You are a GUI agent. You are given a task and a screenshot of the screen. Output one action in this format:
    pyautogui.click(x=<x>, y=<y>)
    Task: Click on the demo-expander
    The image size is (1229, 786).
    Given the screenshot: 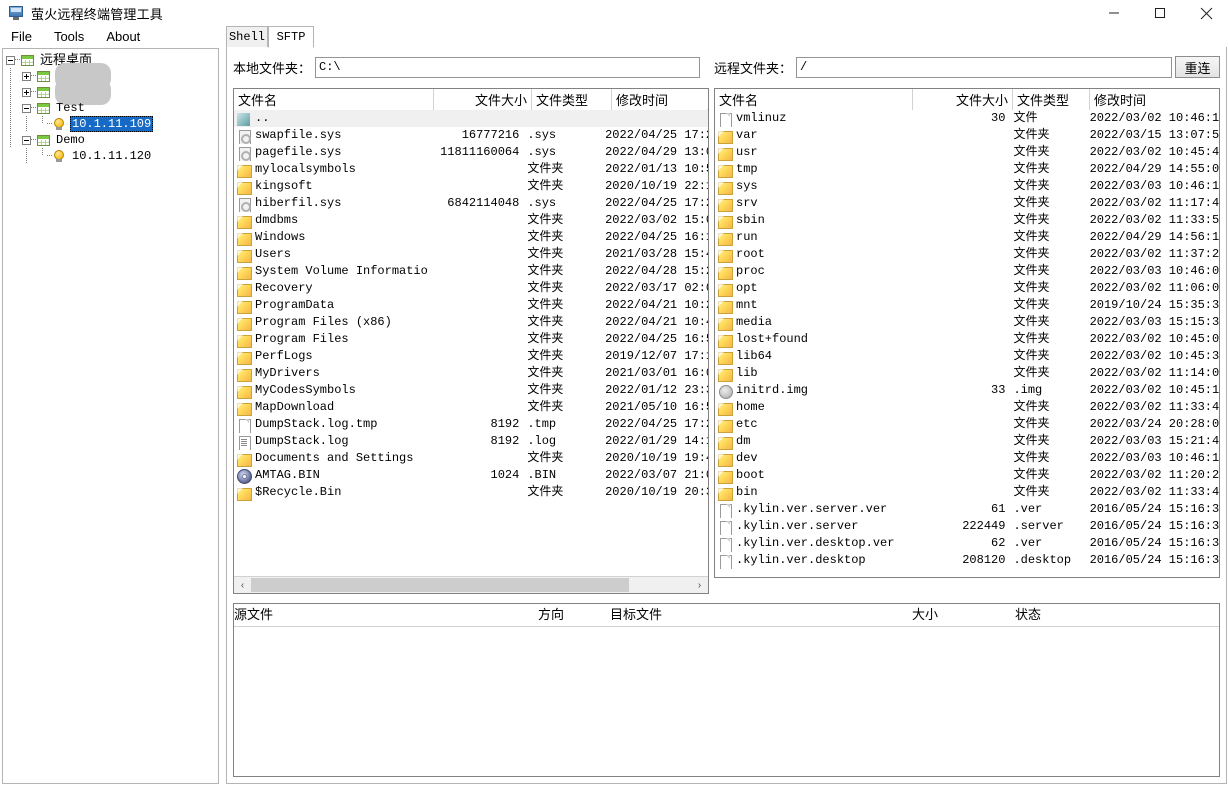 What is the action you would take?
    pyautogui.click(x=28, y=140)
    